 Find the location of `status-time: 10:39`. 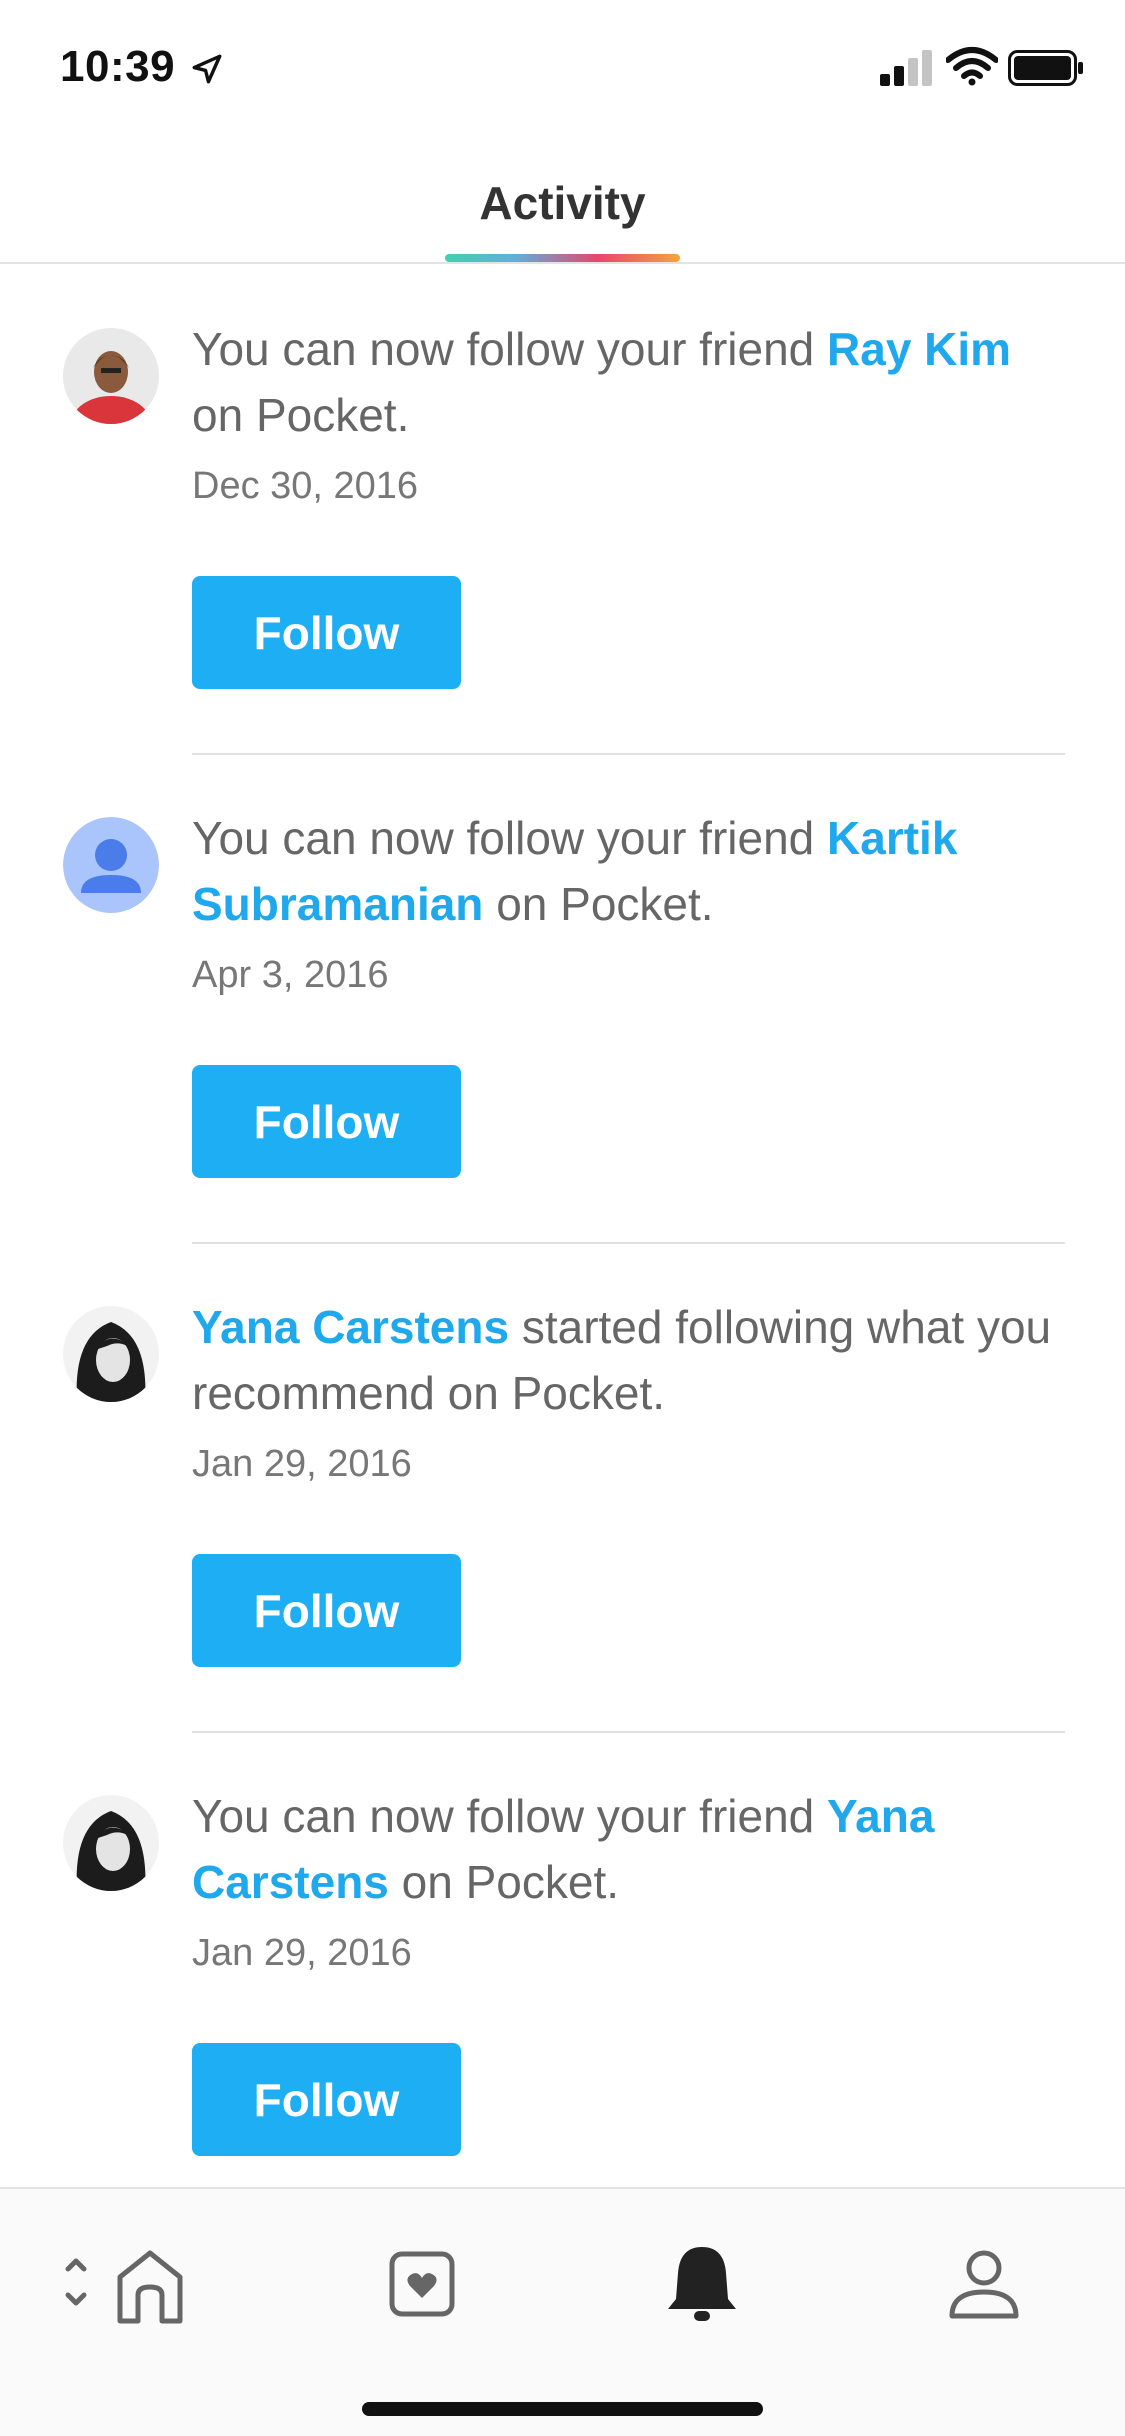

status-time: 10:39 is located at coordinates (118, 66).